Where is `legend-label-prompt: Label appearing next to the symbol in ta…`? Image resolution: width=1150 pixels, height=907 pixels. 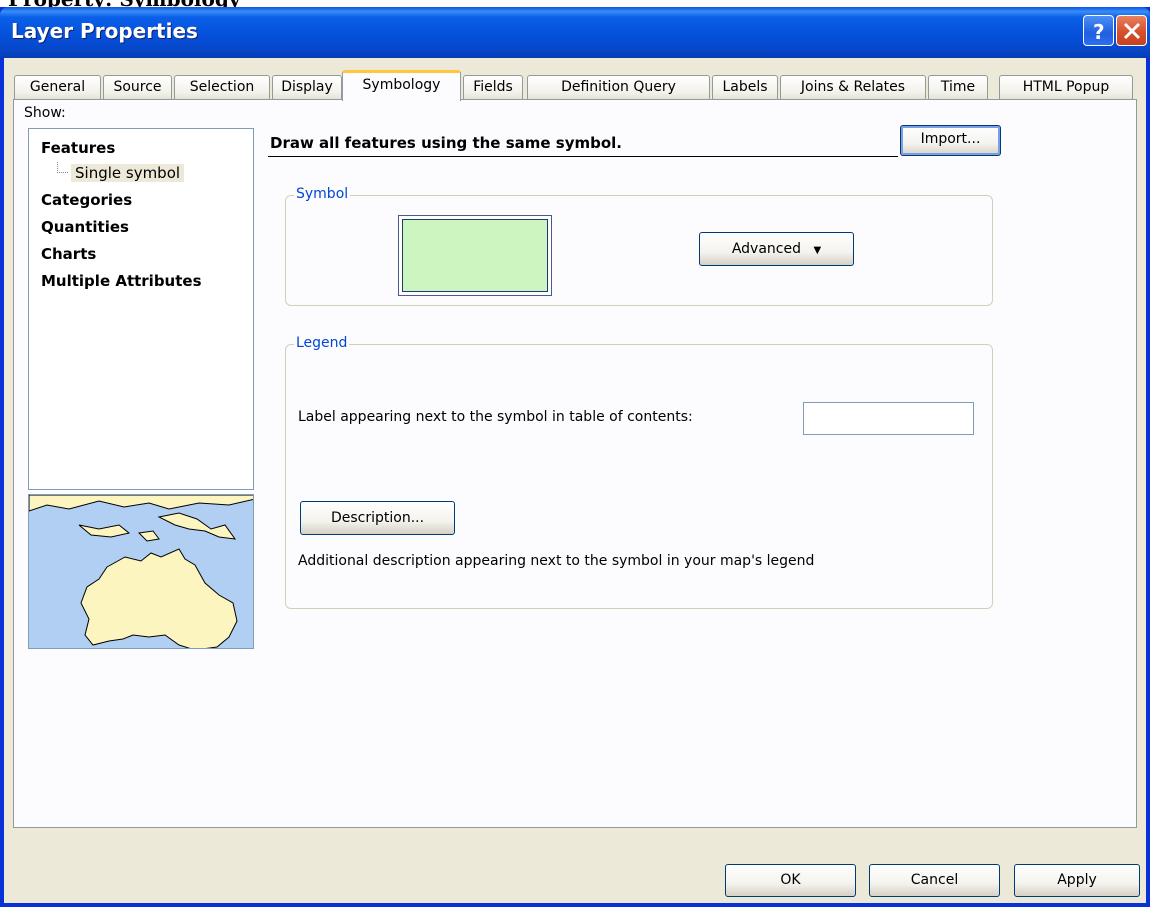 legend-label-prompt: Label appearing next to the symbol in ta… is located at coordinates (495, 417).